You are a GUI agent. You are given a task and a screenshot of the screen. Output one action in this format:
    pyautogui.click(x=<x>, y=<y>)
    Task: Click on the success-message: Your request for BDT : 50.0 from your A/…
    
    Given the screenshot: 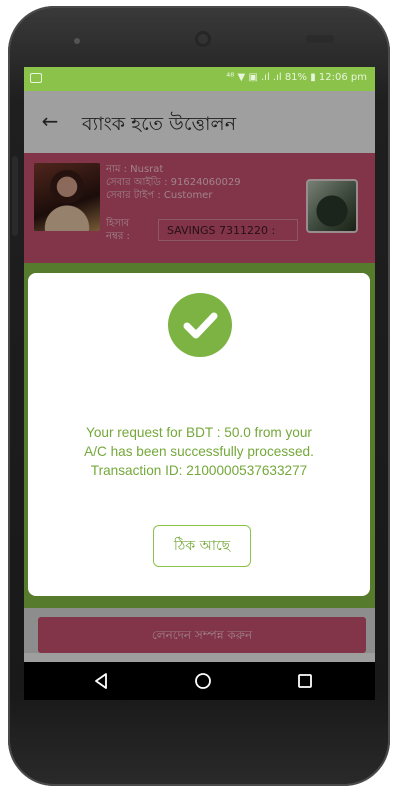 What is the action you would take?
    pyautogui.click(x=199, y=451)
    